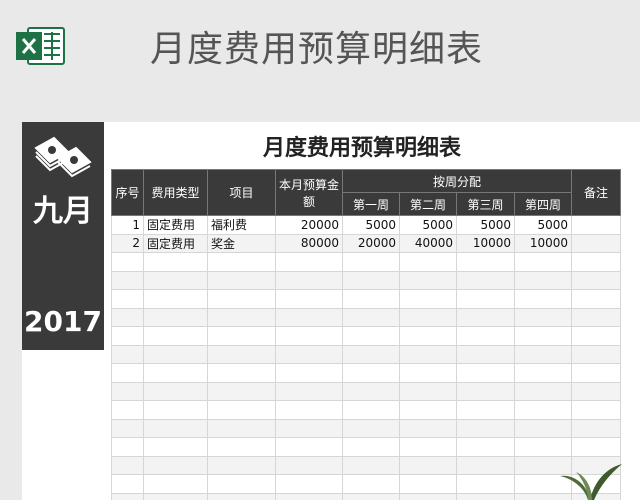  Describe the element at coordinates (485, 225) in the screenshot. I see `cell-week3: 5000` at that location.